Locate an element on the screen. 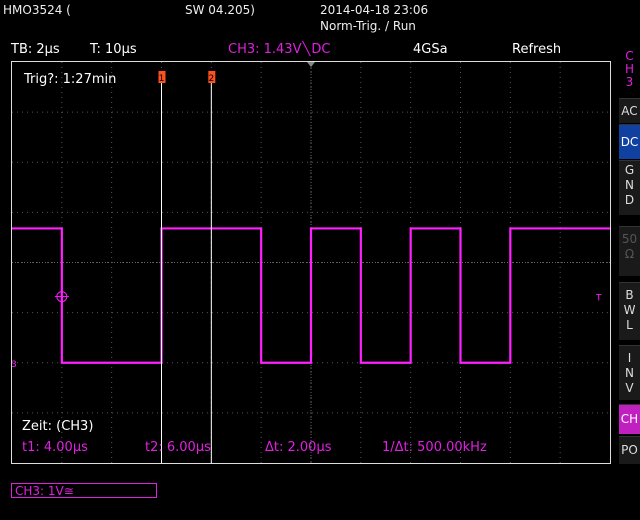 This screenshot has height=520, width=640. termination-50ohm-button: 50 Ω is located at coordinates (629, 251).